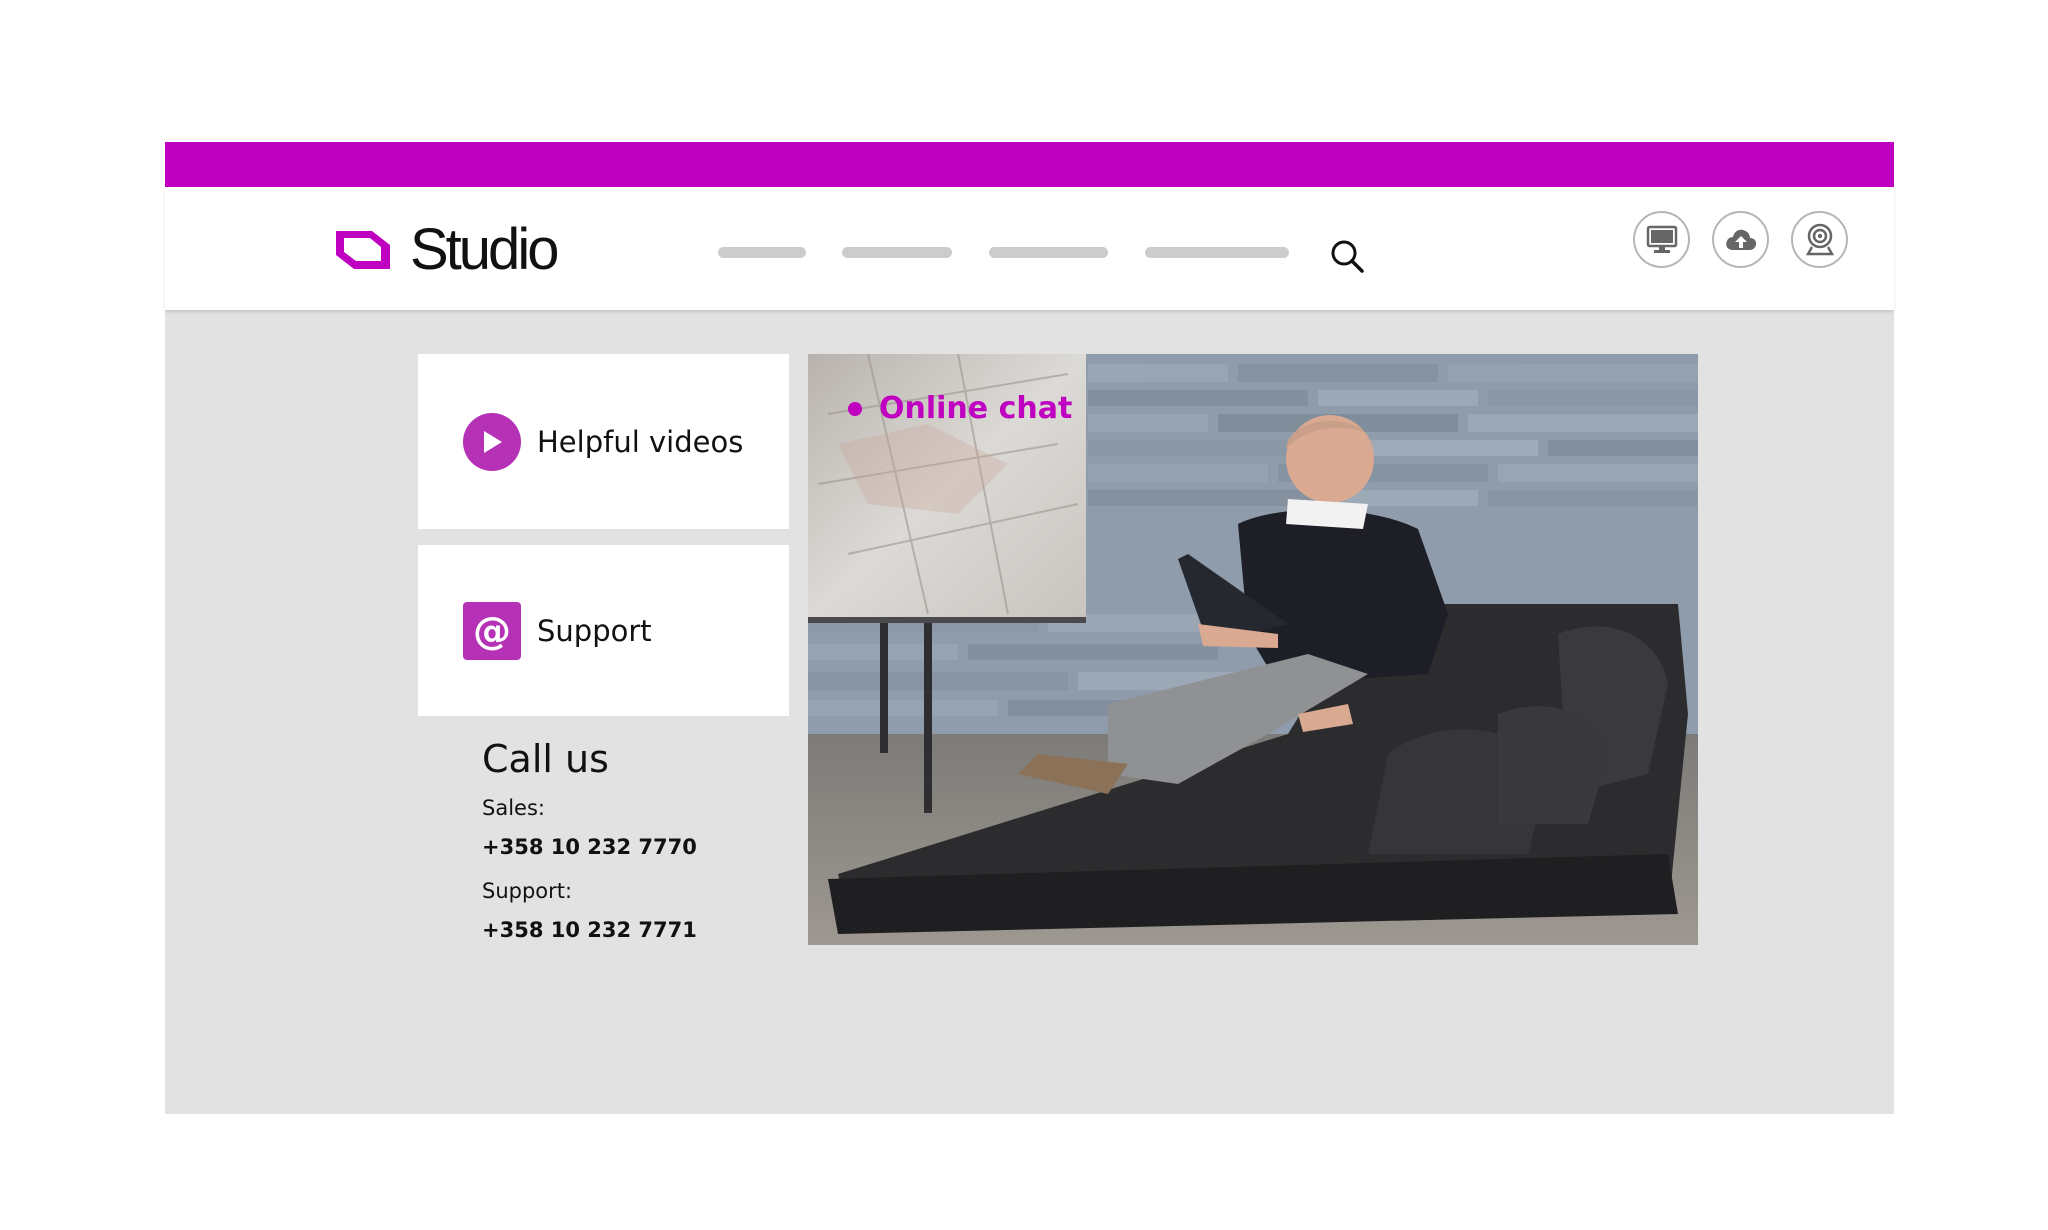 The width and height of the screenshot is (2048, 1230). What do you see at coordinates (492, 630) in the screenshot?
I see `at-sign-icon: @` at bounding box center [492, 630].